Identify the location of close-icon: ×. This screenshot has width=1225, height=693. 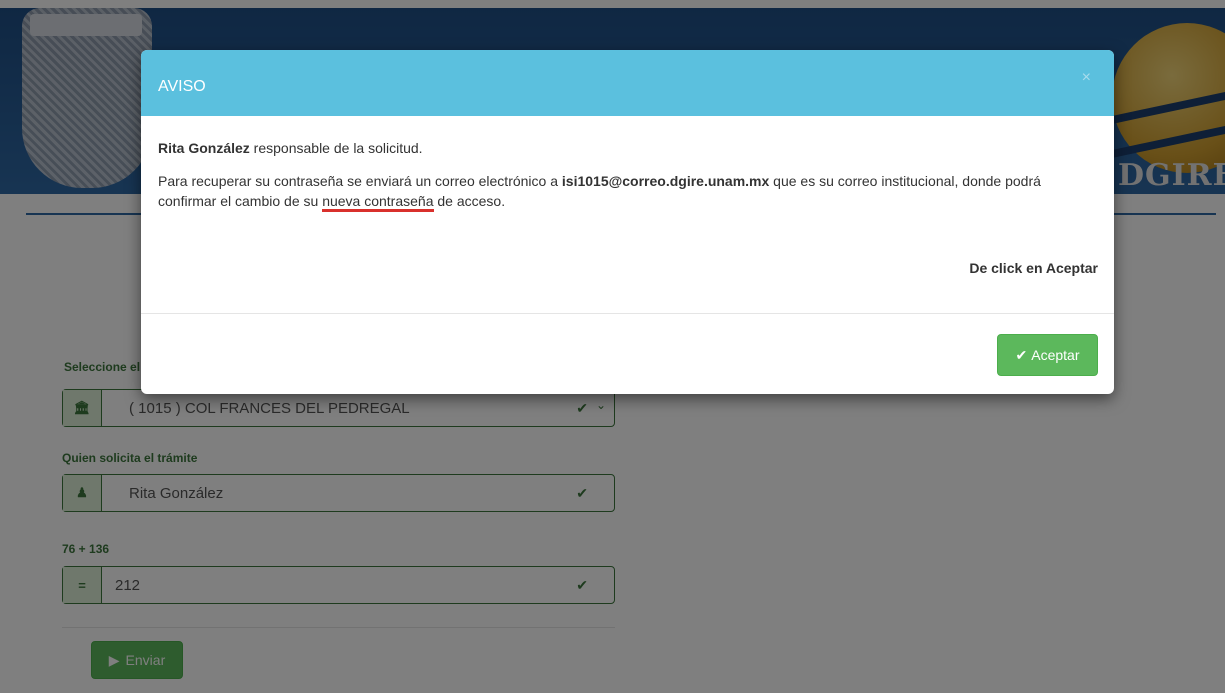
(1086, 78).